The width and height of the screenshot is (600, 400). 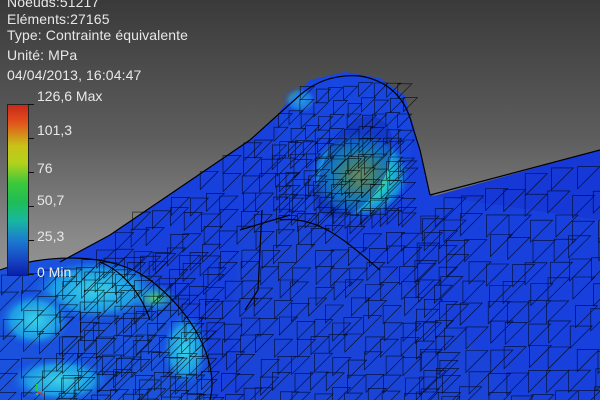 What do you see at coordinates (18, 190) in the screenshot?
I see `legend-color-bar` at bounding box center [18, 190].